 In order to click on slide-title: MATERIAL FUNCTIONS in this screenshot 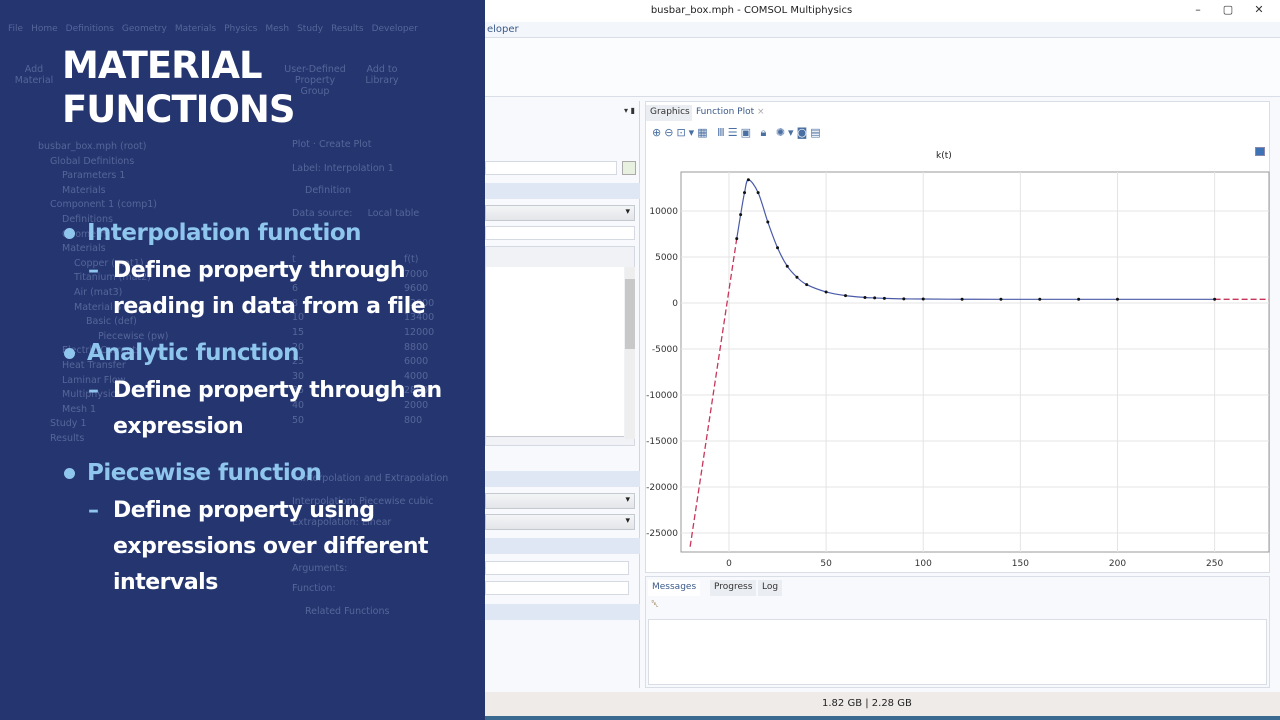, I will do `click(179, 88)`.